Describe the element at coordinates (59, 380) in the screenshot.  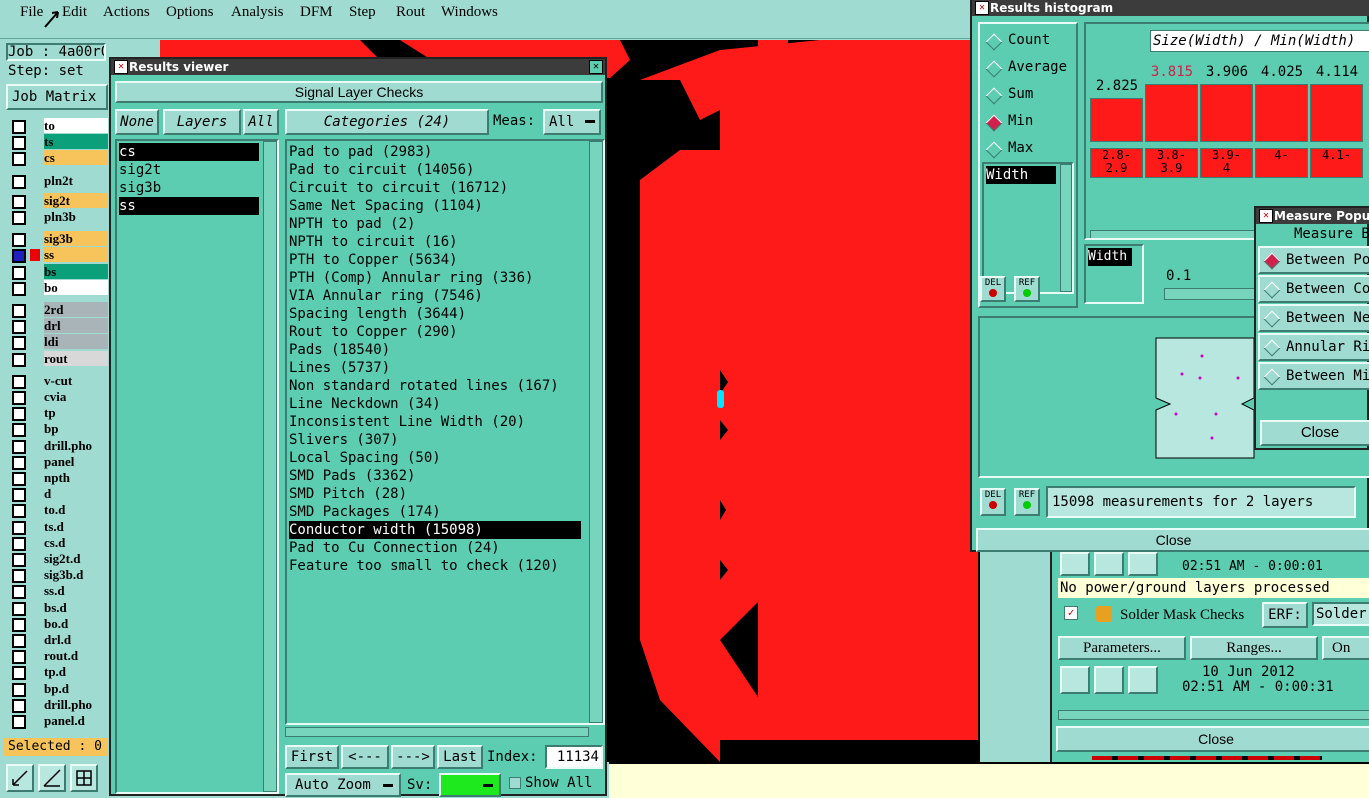
I see `layer-row: v-cut` at that location.